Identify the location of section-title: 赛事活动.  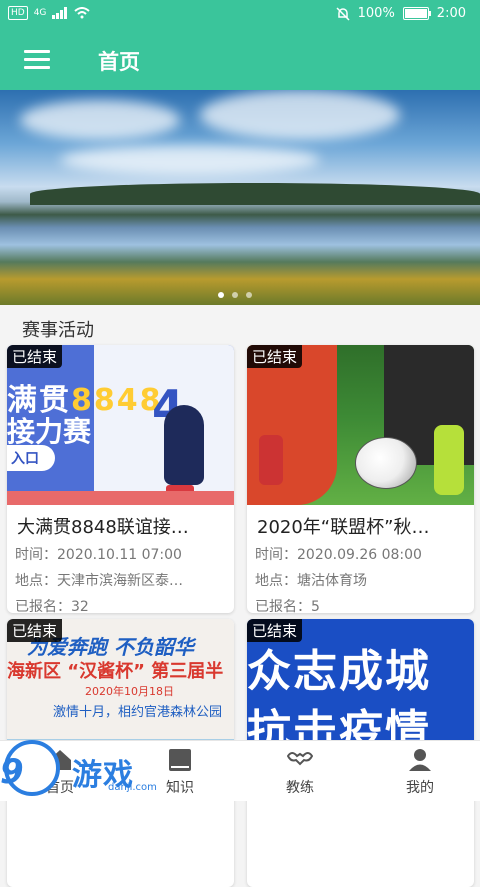
(58, 330).